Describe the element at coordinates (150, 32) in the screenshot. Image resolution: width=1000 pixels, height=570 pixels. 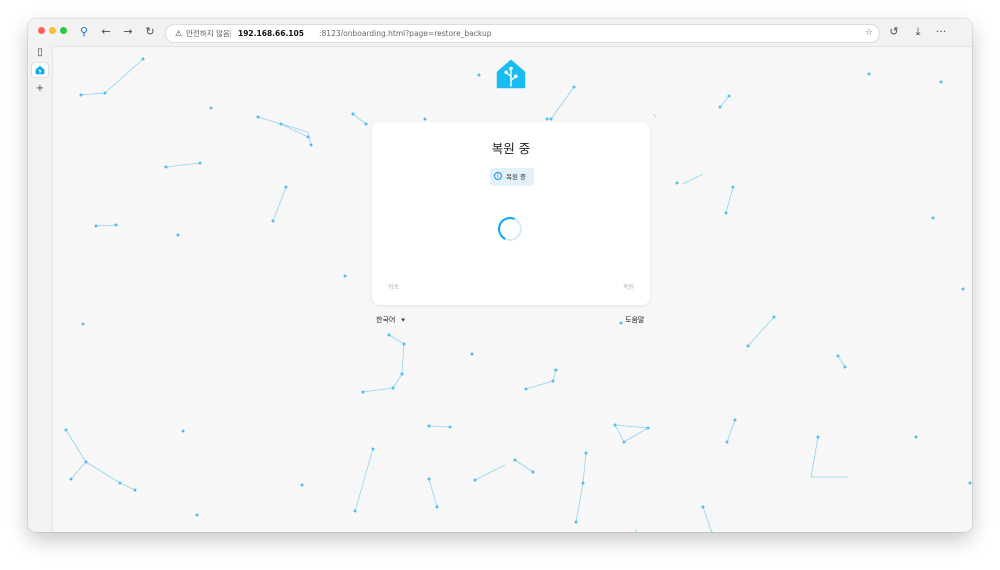
I see `reload-icon: ↻` at that location.